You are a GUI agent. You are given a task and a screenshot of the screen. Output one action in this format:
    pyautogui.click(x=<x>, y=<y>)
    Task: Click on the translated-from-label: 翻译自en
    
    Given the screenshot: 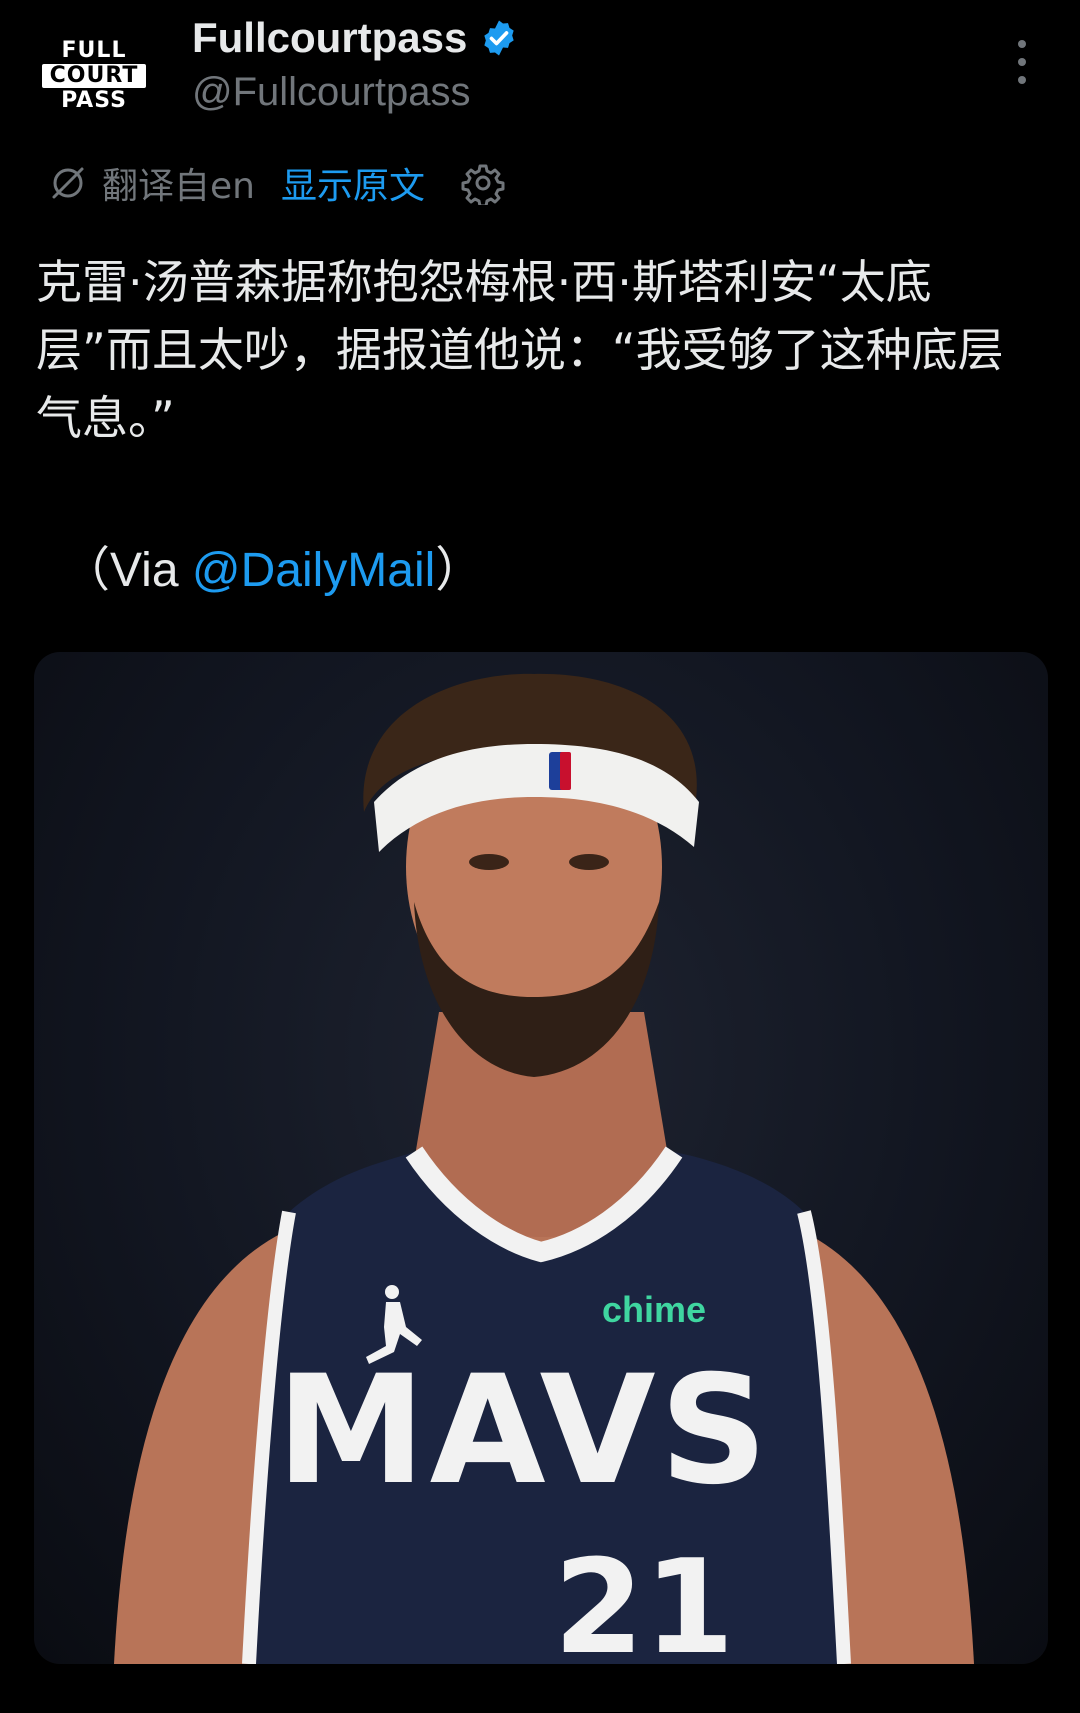 What is the action you would take?
    pyautogui.click(x=178, y=186)
    